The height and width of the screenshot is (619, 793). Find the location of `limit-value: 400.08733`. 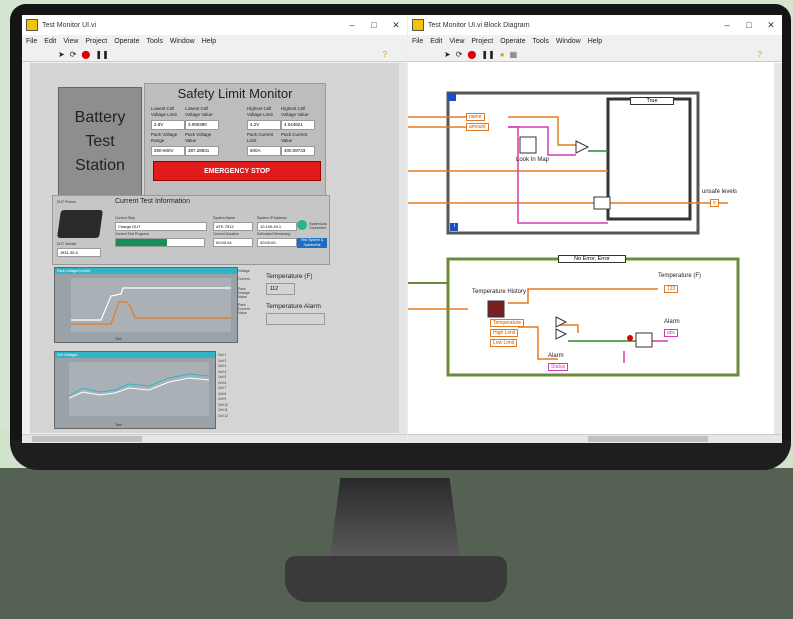

limit-value: 400.08733 is located at coordinates (298, 151).